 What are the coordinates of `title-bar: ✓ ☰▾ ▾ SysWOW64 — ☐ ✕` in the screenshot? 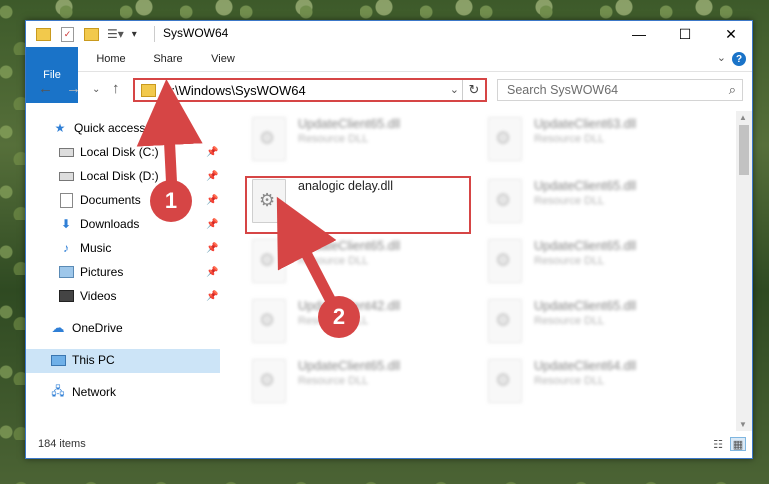 It's located at (389, 34).